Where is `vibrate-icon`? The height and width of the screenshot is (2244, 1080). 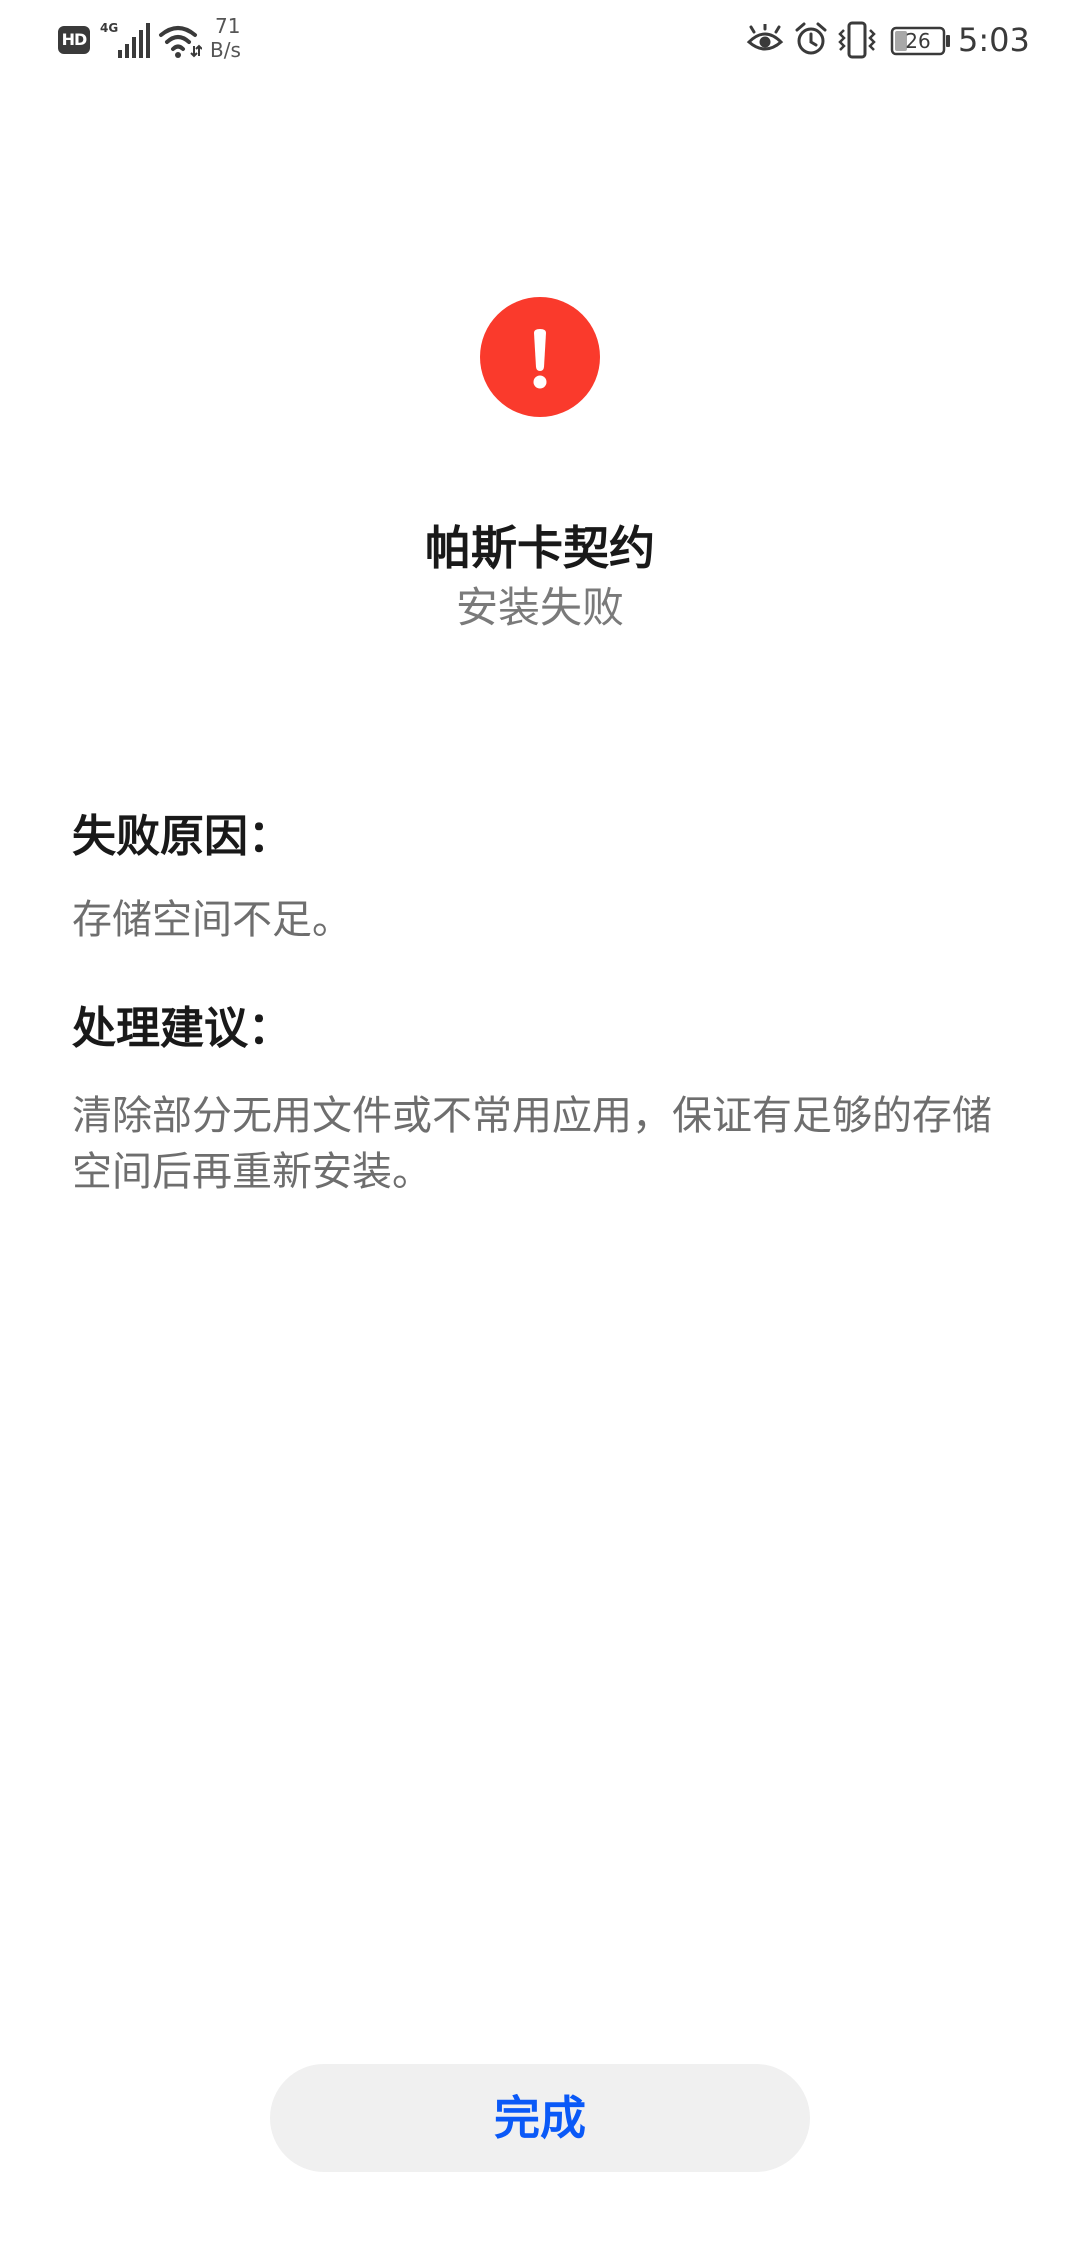 vibrate-icon is located at coordinates (857, 40).